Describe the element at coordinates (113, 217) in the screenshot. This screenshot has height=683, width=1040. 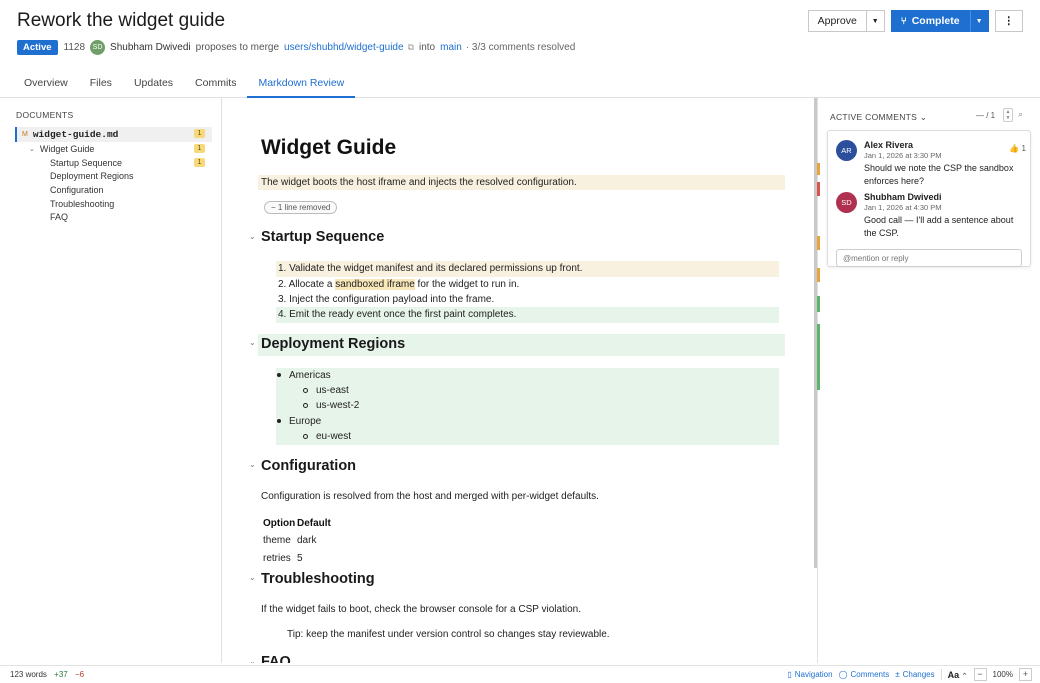
I see `tree-item-faq: FAQ` at that location.